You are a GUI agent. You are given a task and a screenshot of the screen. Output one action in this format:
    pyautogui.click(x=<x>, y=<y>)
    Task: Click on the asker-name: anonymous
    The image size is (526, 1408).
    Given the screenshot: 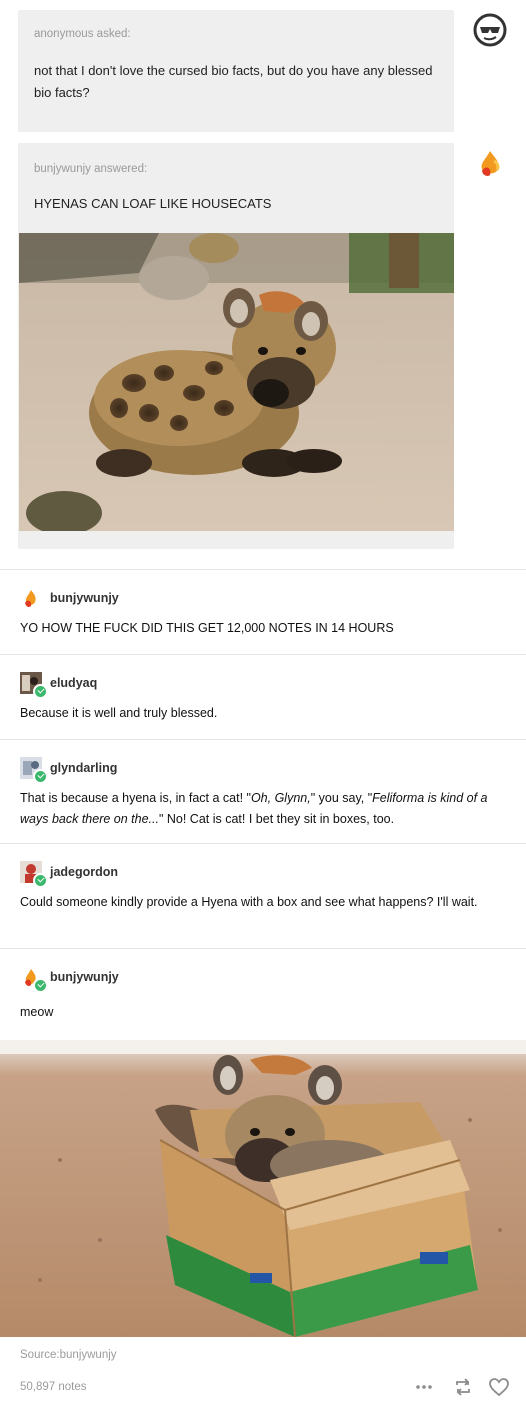 What is the action you would take?
    pyautogui.click(x=63, y=34)
    